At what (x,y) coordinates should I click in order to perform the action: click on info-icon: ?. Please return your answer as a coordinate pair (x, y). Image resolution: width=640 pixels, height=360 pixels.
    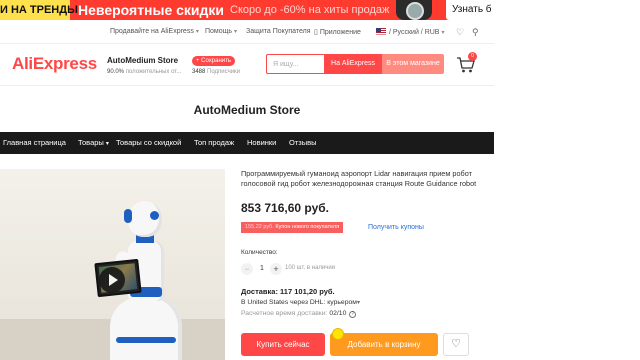
    Looking at the image, I should click on (353, 314).